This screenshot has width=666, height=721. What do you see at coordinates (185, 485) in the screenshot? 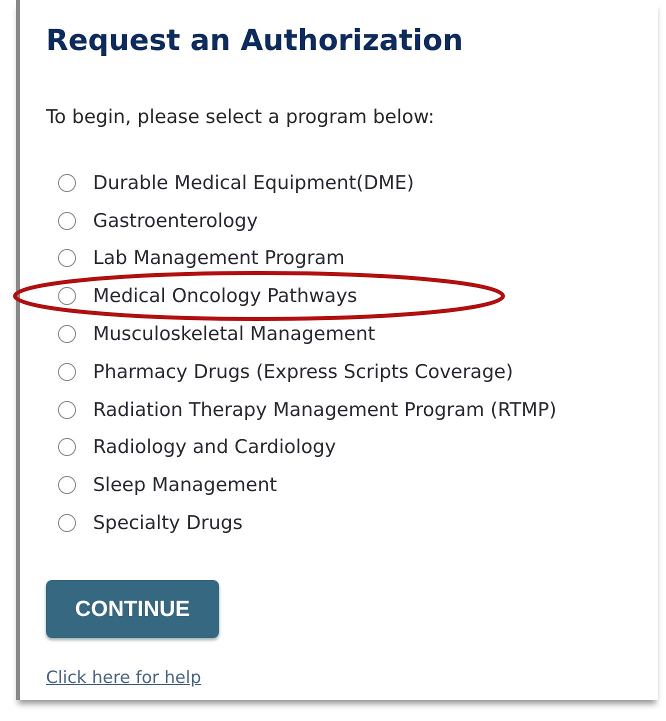
I see `option-label: Sleep Management` at bounding box center [185, 485].